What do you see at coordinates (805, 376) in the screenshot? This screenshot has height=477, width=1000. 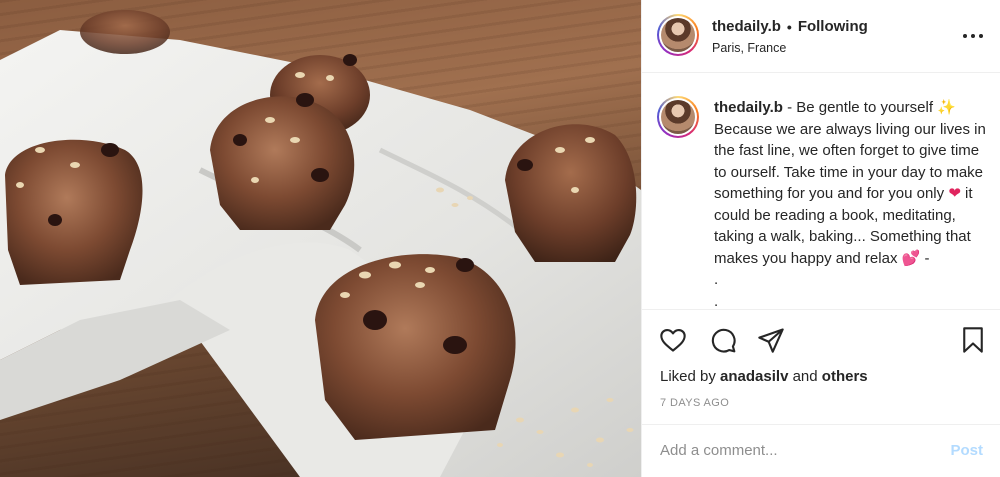 I see `likes-and: and` at bounding box center [805, 376].